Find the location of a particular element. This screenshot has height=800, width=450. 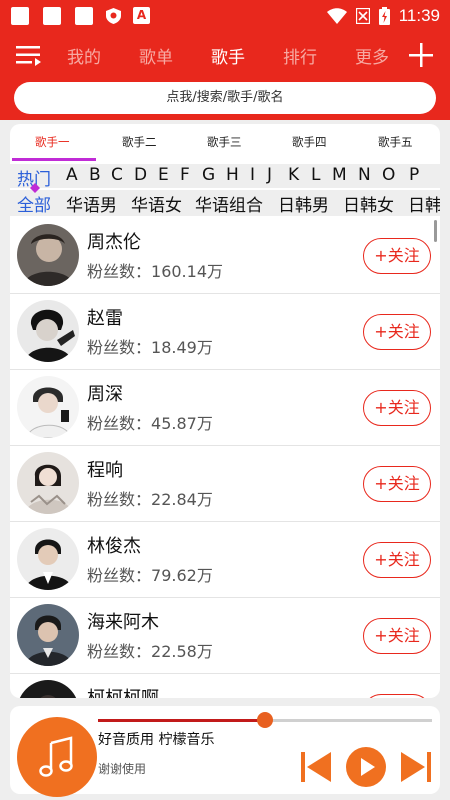

fans-count: 粉丝数：22.84万 is located at coordinates (150, 499).